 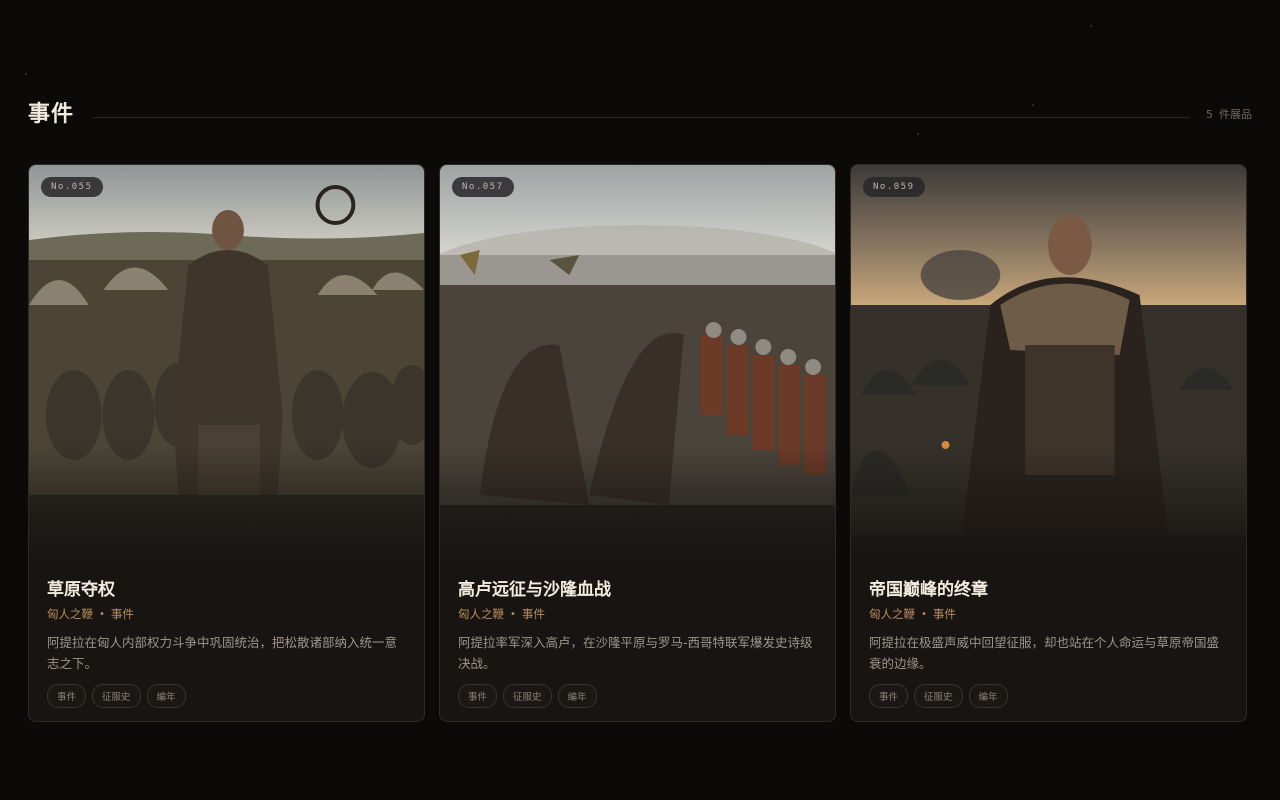 I want to click on card-description: 阿提拉在匈人内部权力斗争中巩固统治，把松散诸部纳入统一意志之下。, so click(x=222, y=653).